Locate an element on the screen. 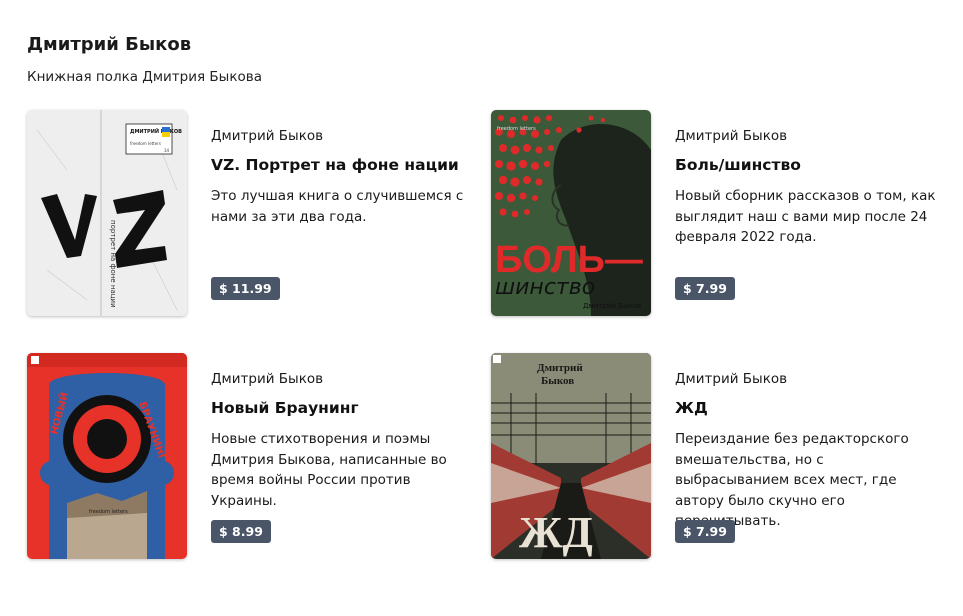 Image resolution: width=963 pixels, height=616 pixels. book-title-link: ЖД is located at coordinates (691, 408).